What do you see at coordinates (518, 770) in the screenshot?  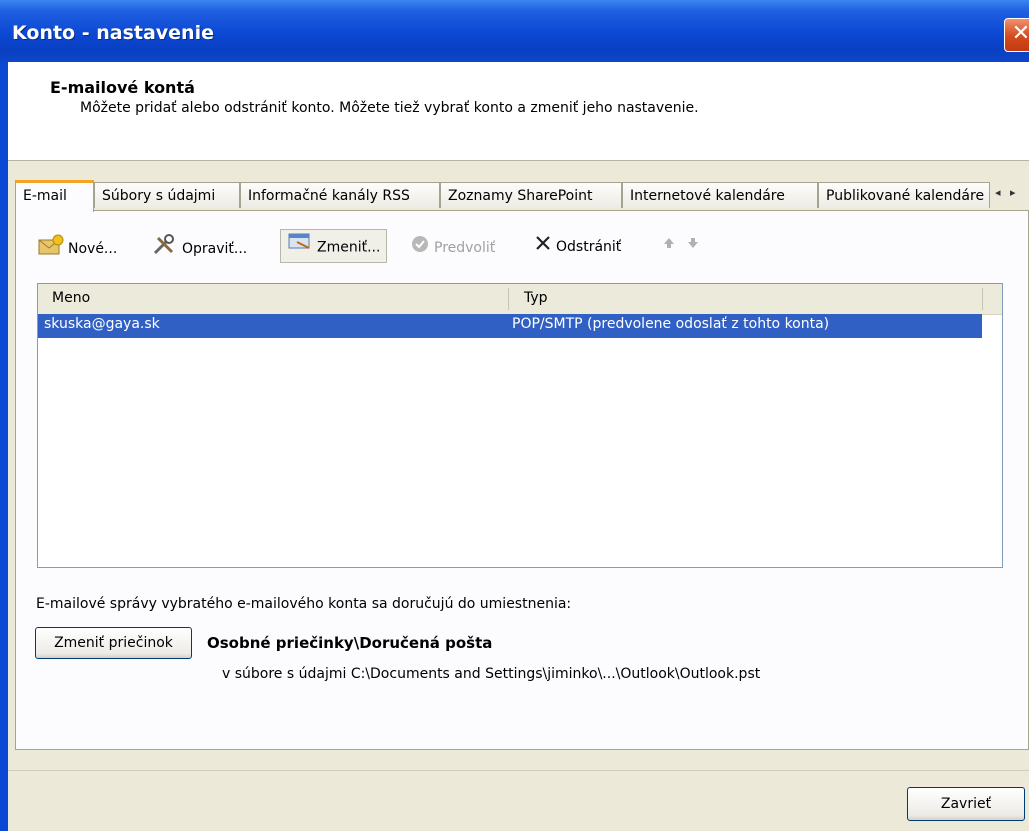 I see `footer-divider` at bounding box center [518, 770].